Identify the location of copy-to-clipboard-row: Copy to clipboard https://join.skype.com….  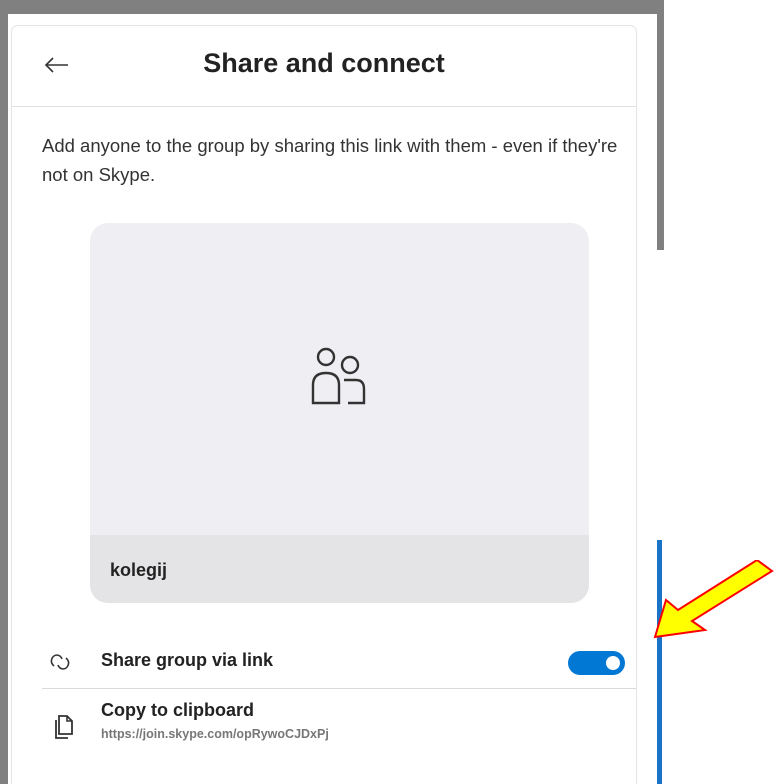
(324, 737).